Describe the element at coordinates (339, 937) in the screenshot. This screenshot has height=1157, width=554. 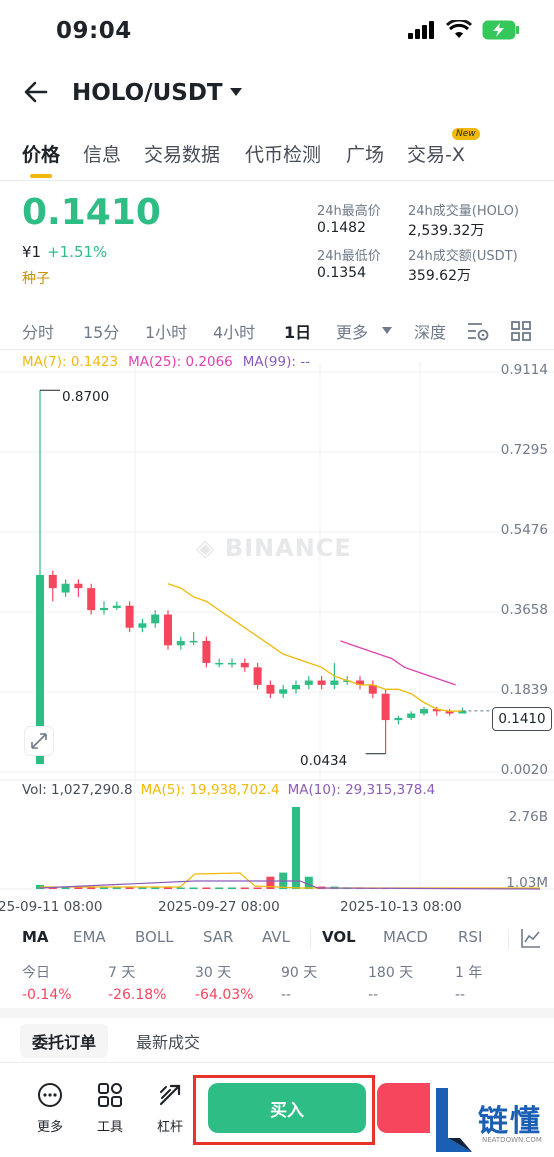
I see `indicator-vol: VOL` at that location.